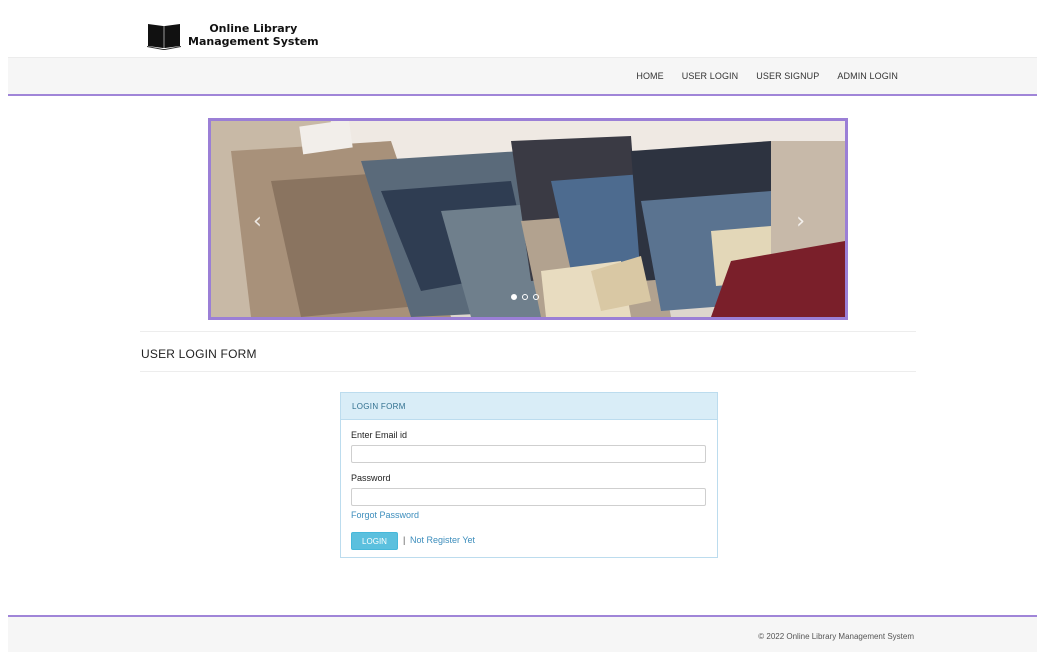 The width and height of the screenshot is (1037, 652). Describe the element at coordinates (528, 331) in the screenshot. I see `section-divider-top` at that location.